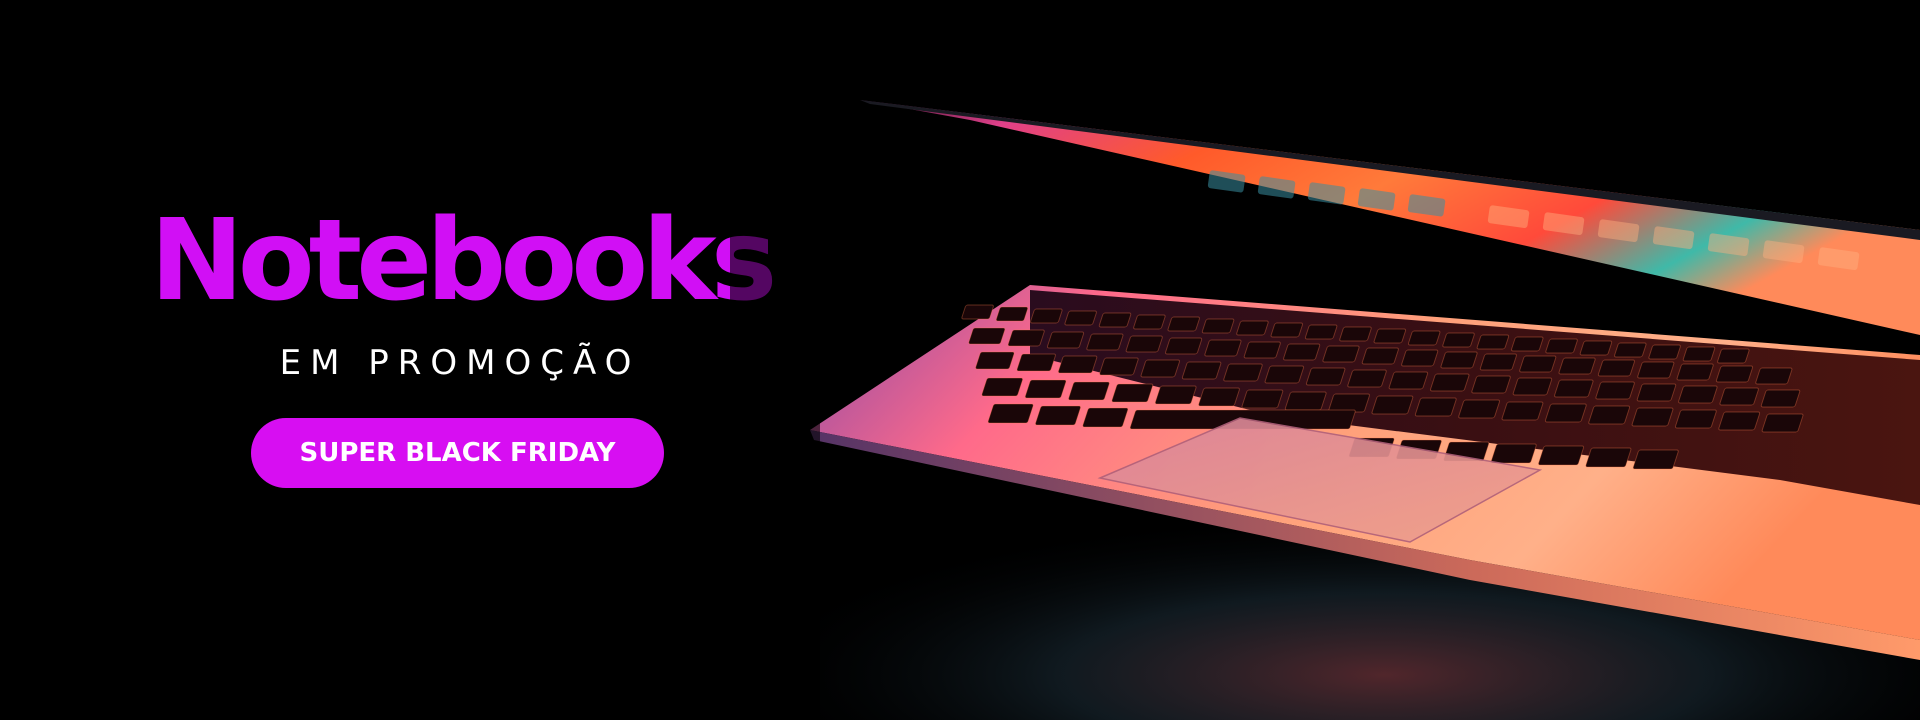  I want to click on black-friday-button: SUPER BLACK FRIDAY, so click(457, 453).